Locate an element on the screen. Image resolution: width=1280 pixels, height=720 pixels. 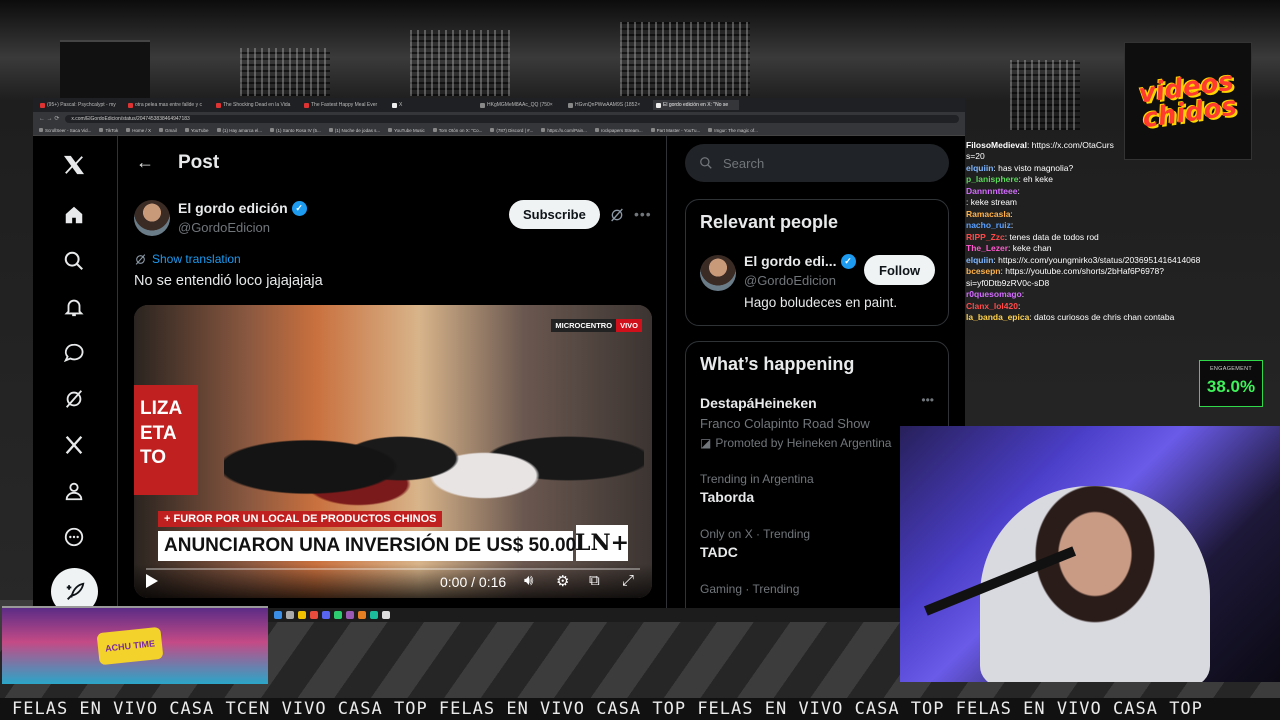
search-input: Search is located at coordinates (817, 163).